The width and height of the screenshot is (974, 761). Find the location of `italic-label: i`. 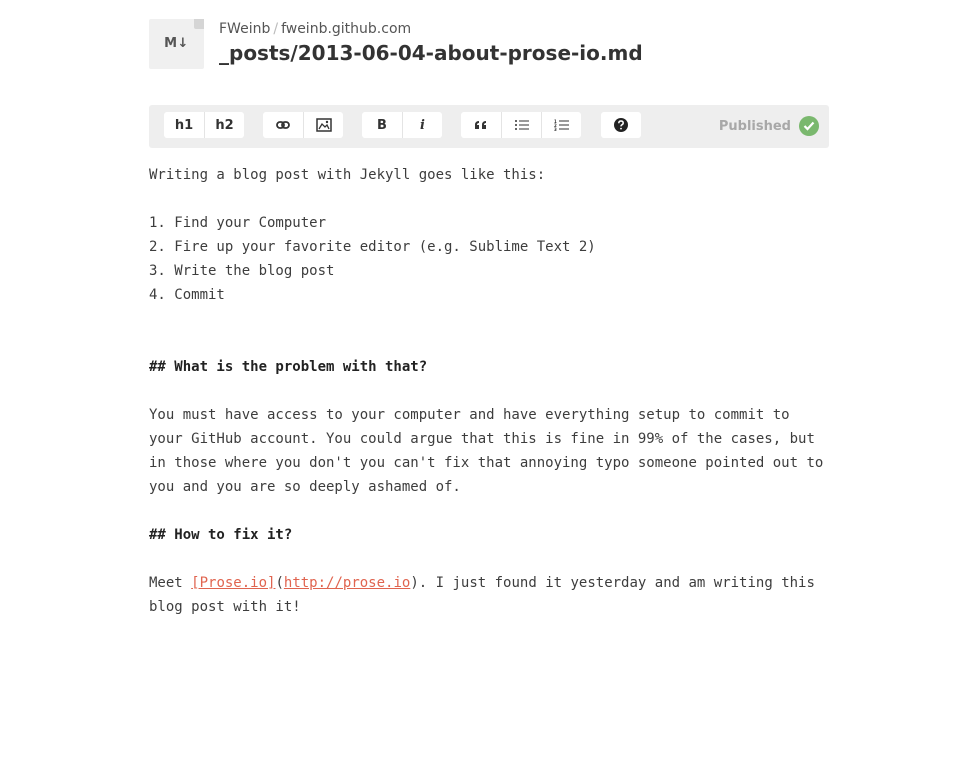

italic-label: i is located at coordinates (422, 125).